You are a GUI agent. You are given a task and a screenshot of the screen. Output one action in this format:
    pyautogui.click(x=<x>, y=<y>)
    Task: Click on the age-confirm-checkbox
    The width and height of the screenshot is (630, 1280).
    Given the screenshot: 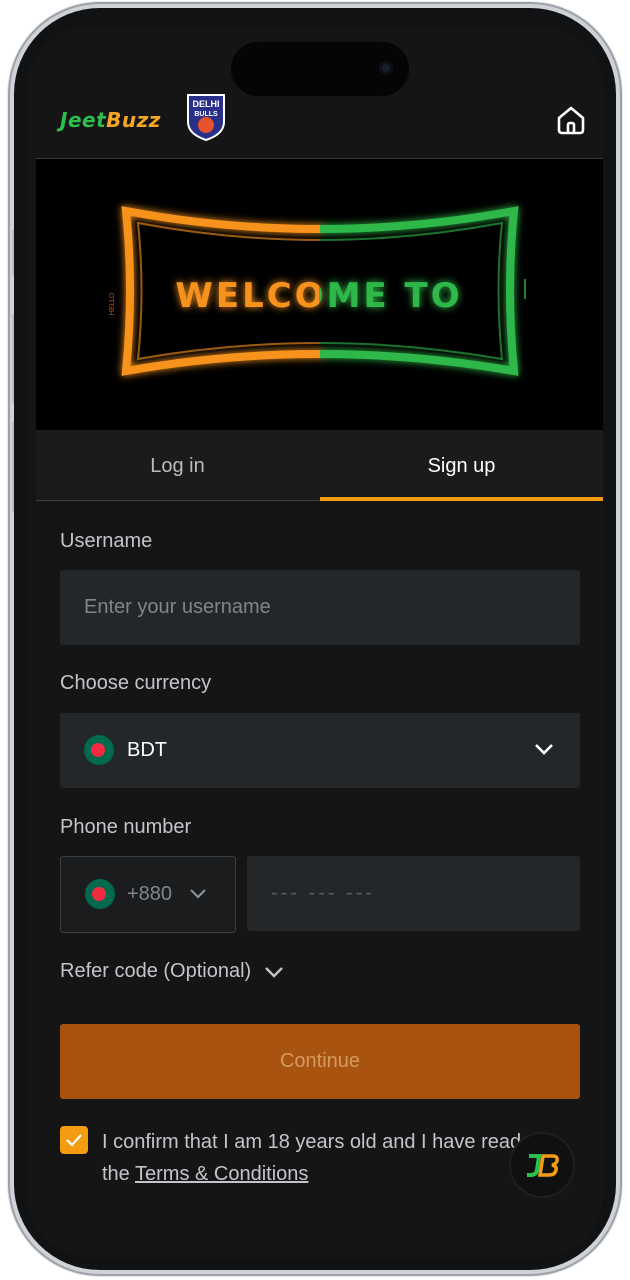 What is the action you would take?
    pyautogui.click(x=74, y=1140)
    